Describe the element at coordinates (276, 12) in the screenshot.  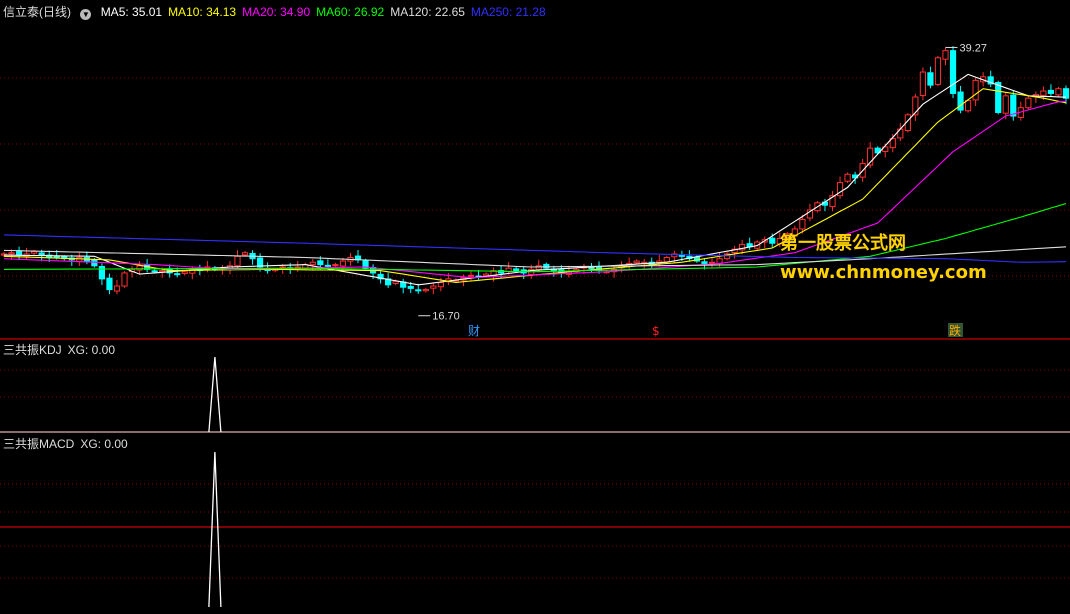
I see `ma-legend-item: MA20: 34.90` at that location.